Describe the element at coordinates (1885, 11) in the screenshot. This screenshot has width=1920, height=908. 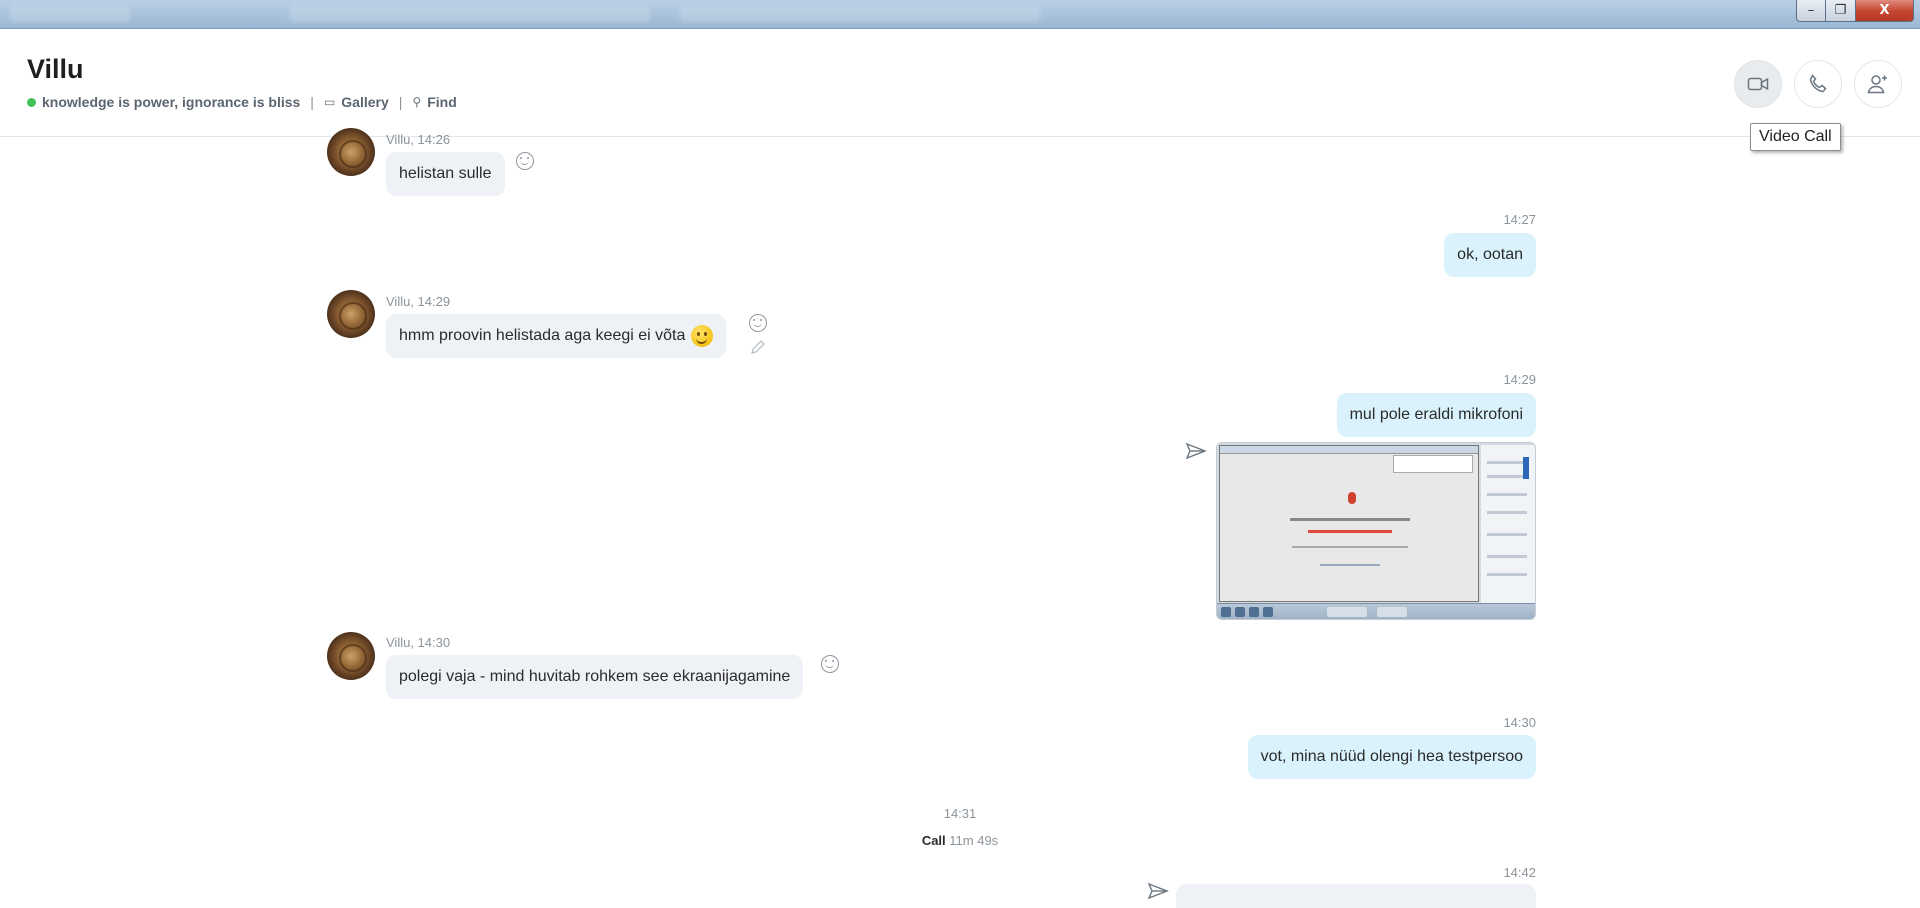
I see `close-button: X` at that location.